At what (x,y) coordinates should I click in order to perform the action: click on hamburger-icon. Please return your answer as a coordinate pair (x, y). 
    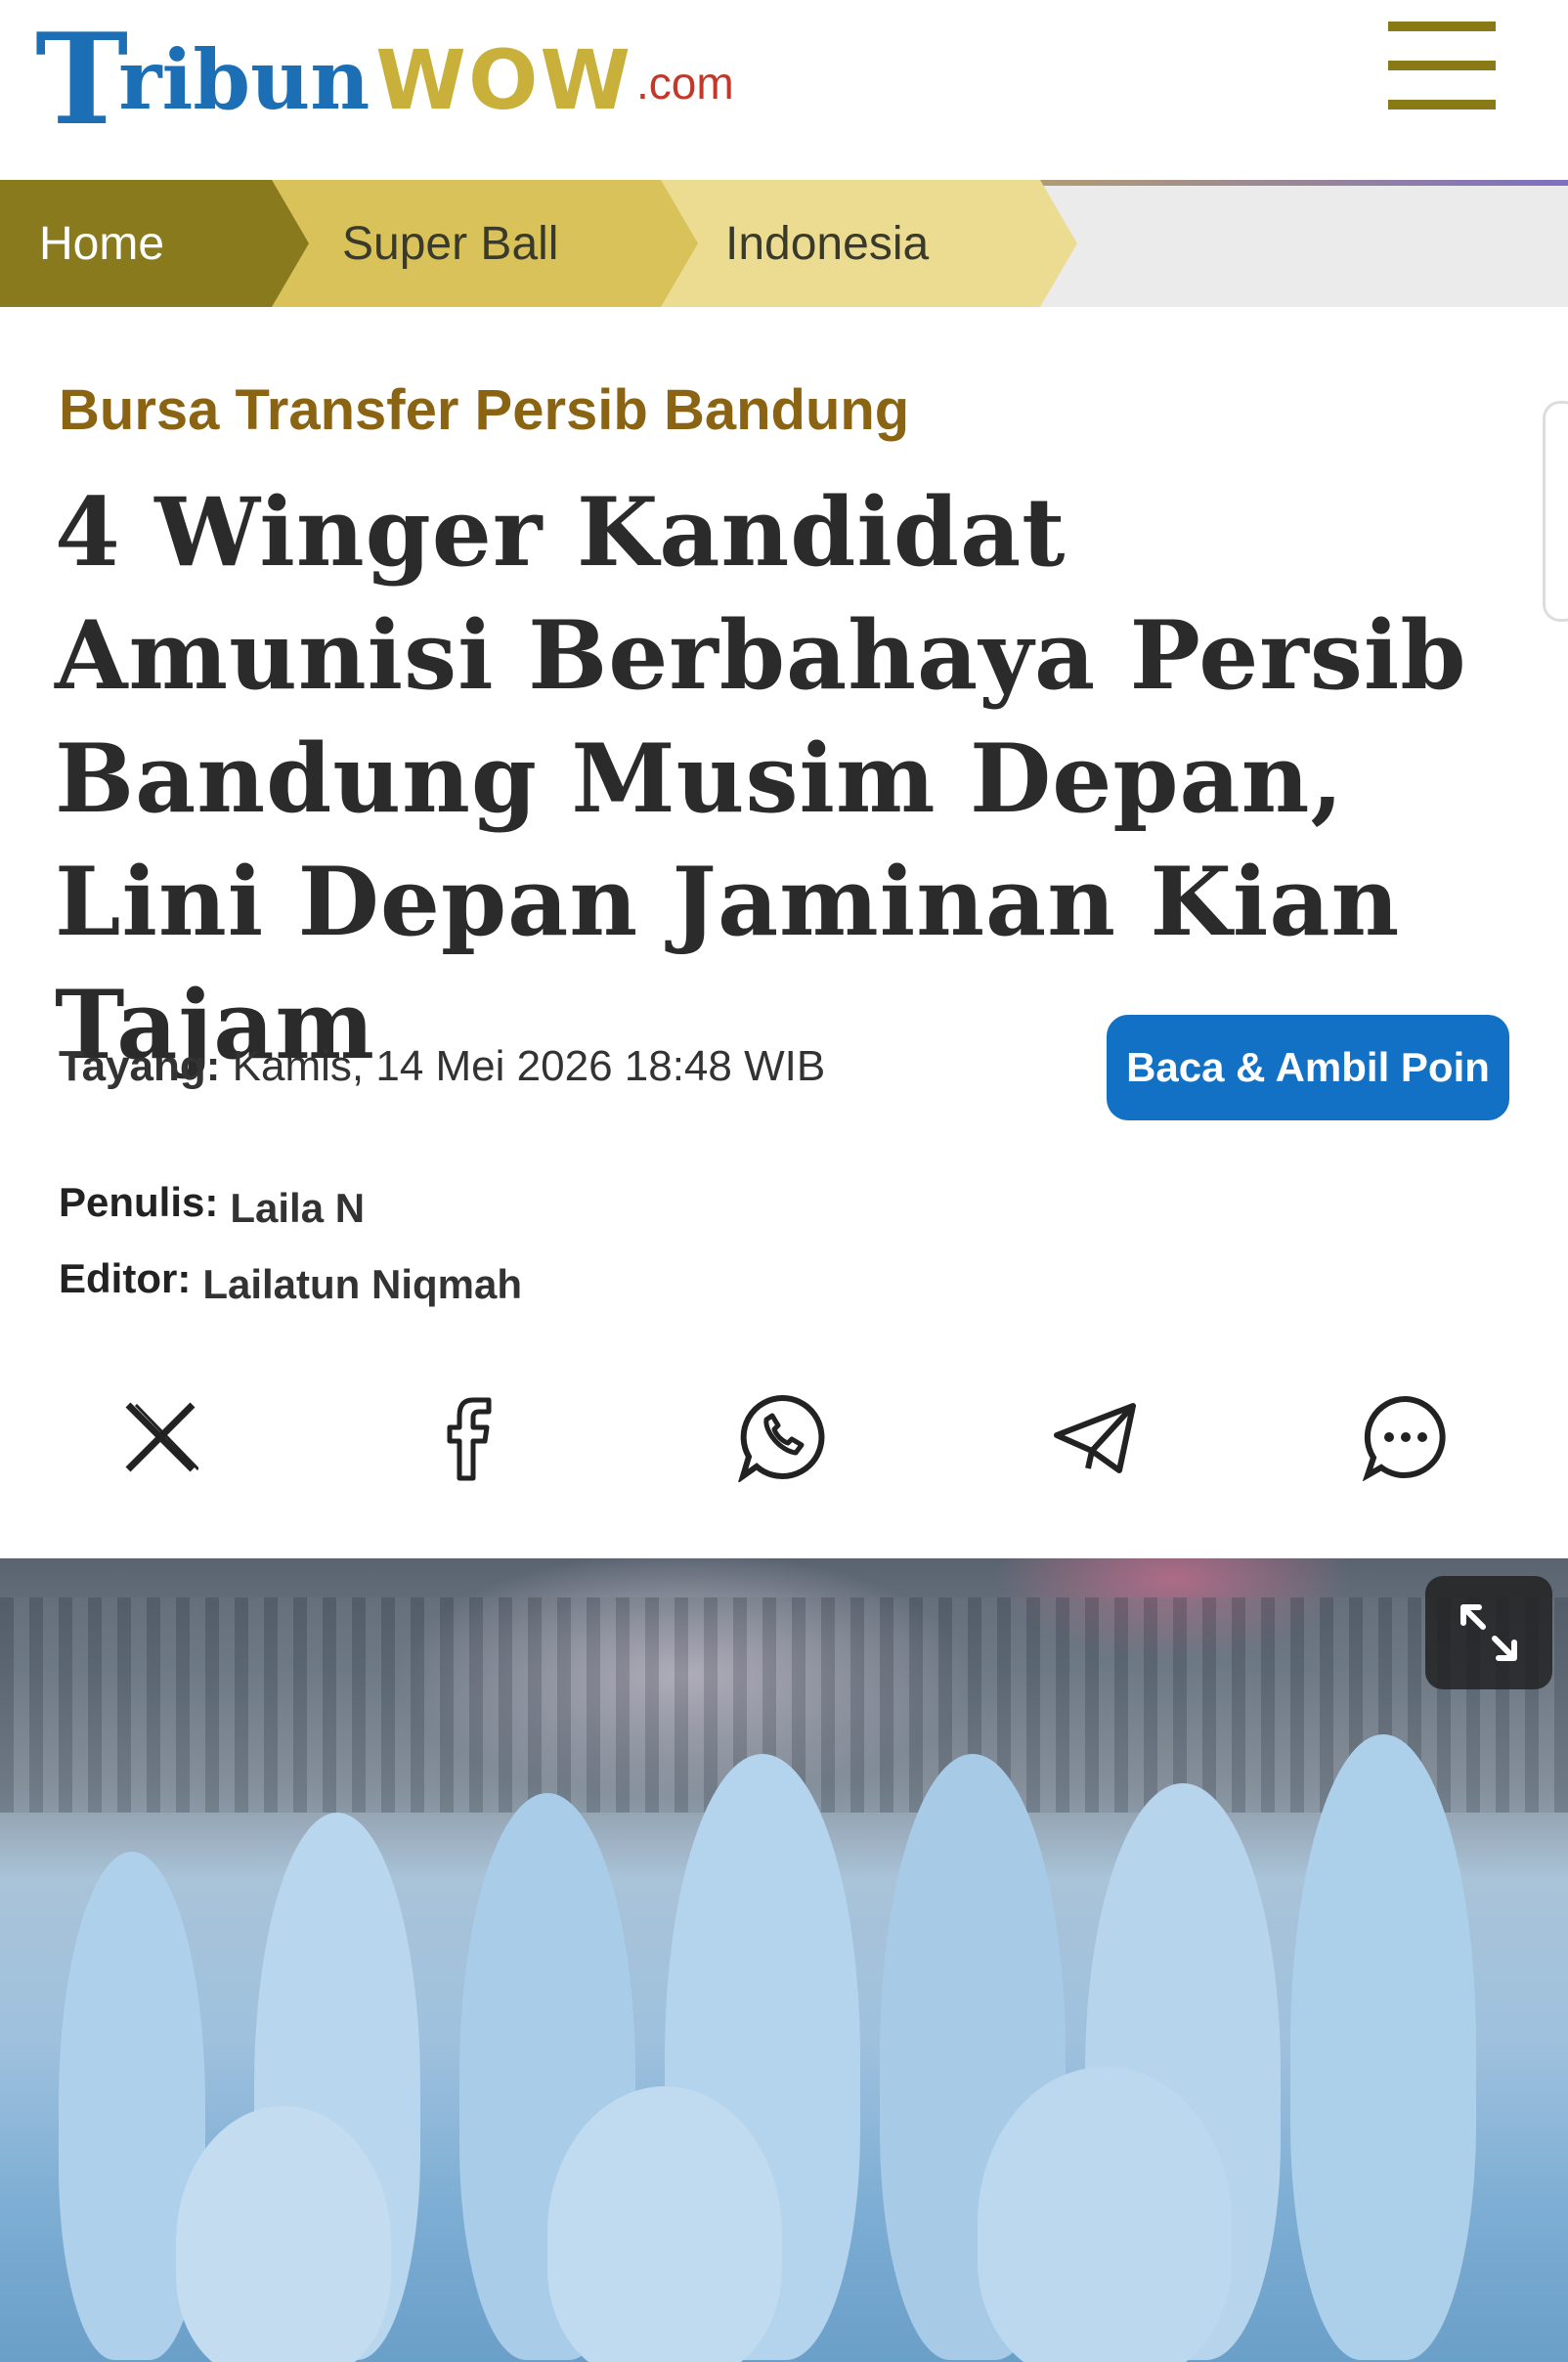
    Looking at the image, I should click on (1442, 65).